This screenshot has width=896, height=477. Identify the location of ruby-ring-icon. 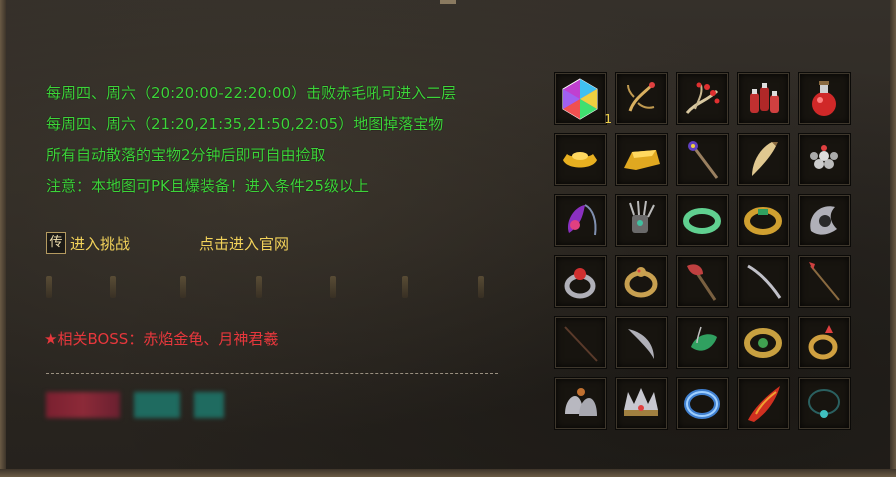
(580, 283).